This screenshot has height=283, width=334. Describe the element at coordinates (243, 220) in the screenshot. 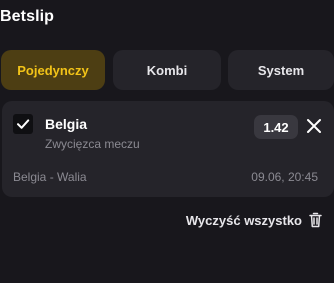

I see `clear-all-label: Wyczyść wszystko` at that location.